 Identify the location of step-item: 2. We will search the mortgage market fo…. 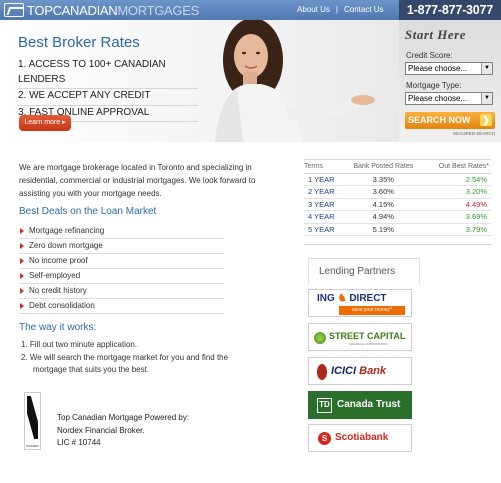
(125, 357).